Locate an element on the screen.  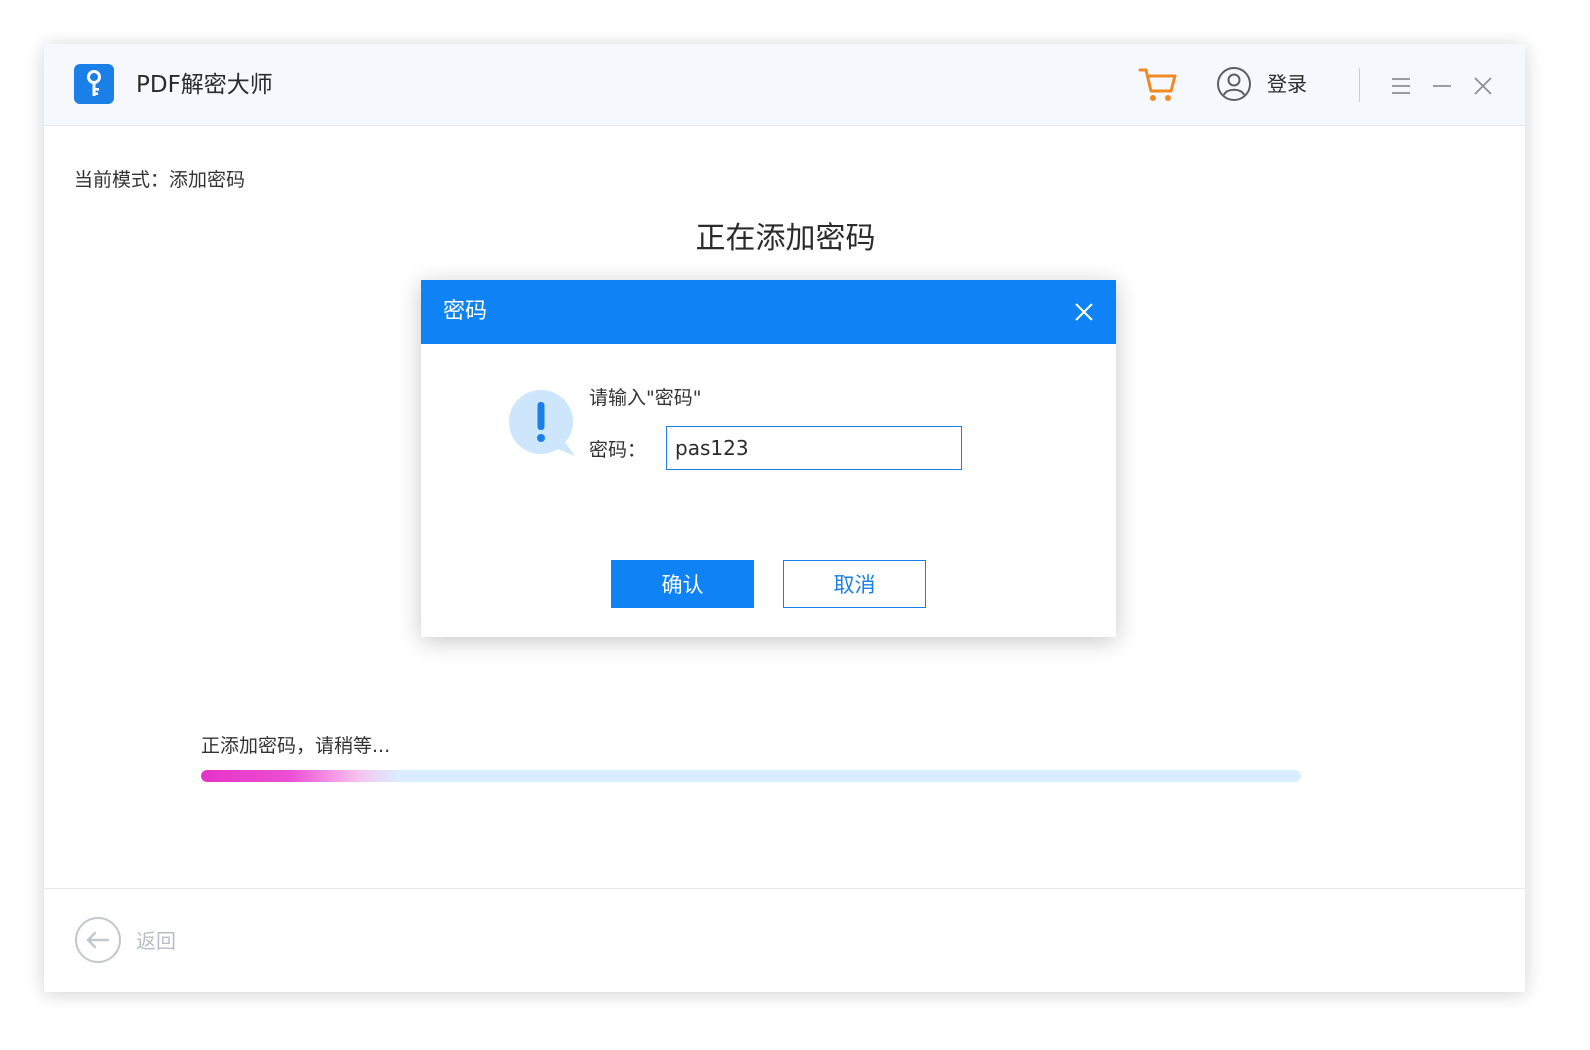
title-bar: PDF解密大师 登录 is located at coordinates (784, 85).